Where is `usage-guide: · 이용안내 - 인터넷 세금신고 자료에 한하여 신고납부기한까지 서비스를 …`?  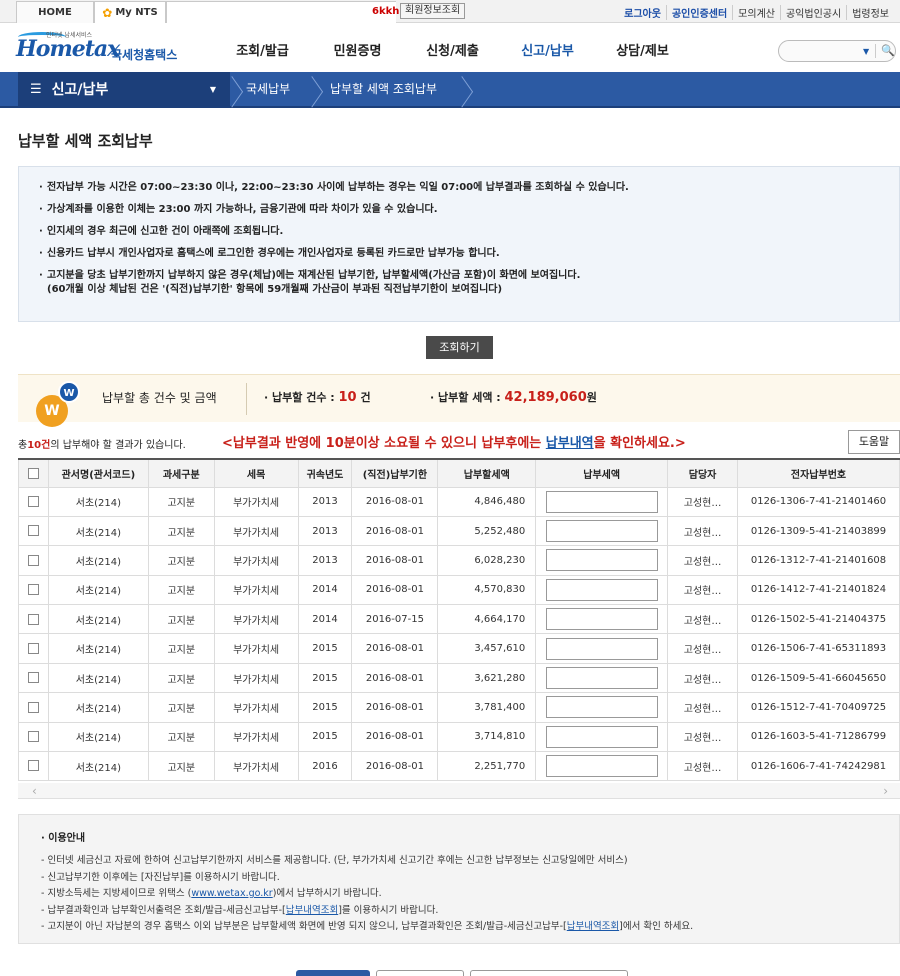 usage-guide: · 이용안내 - 인터넷 세금신고 자료에 한하여 신고납부기한까지 서비스를 … is located at coordinates (459, 879).